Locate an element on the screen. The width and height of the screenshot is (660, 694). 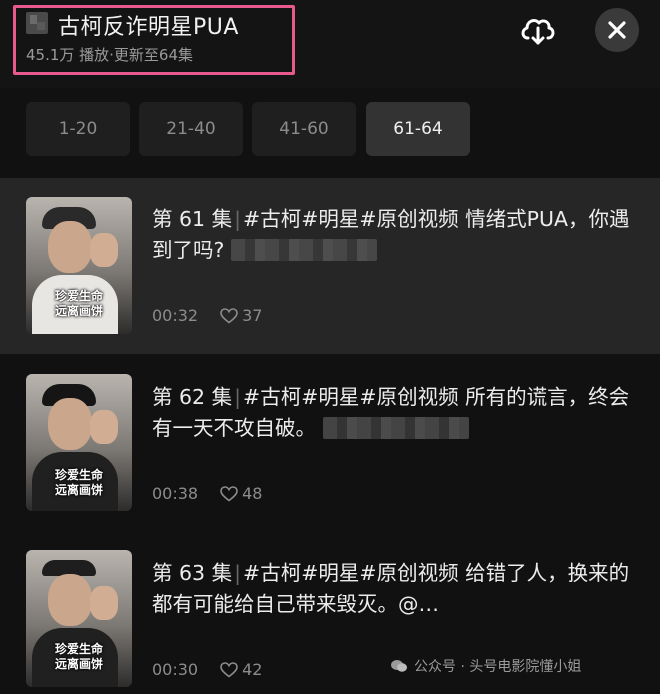
wechat-icon is located at coordinates (399, 666).